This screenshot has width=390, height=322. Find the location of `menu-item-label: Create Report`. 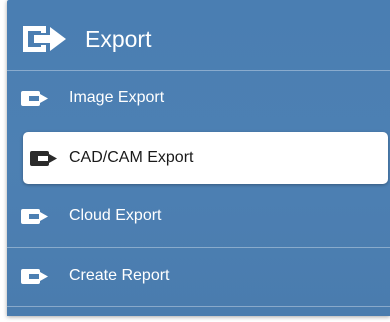

menu-item-label: Create Report is located at coordinates (119, 275).